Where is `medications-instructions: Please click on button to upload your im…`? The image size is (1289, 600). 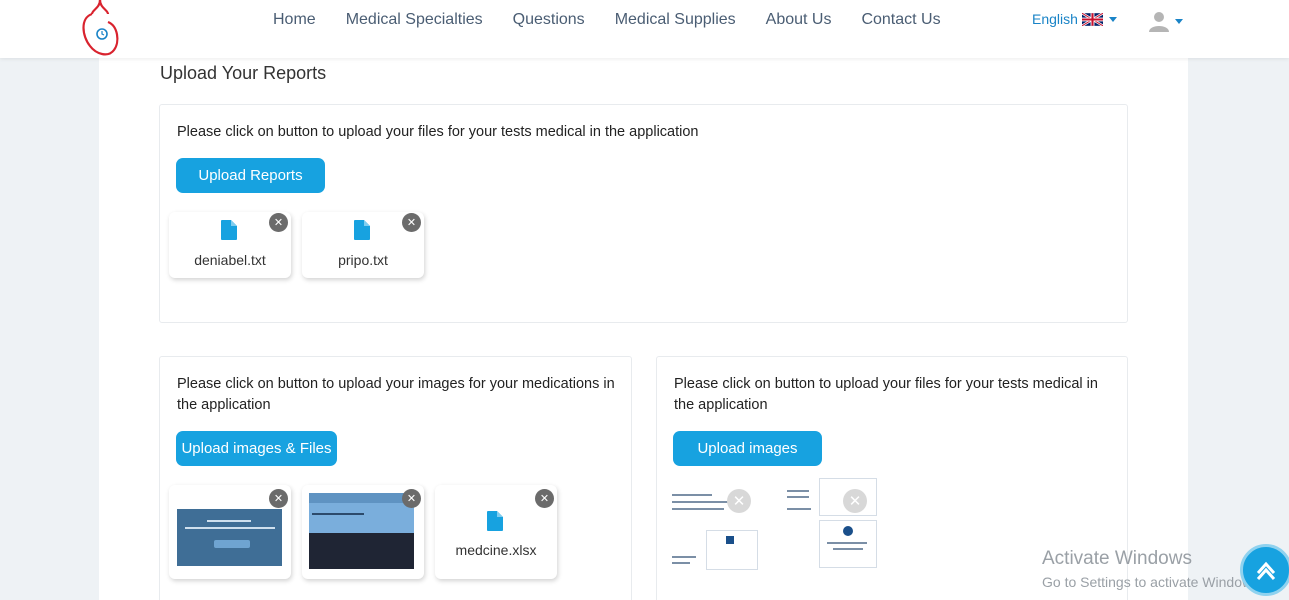 medications-instructions: Please click on button to upload your im… is located at coordinates (396, 394).